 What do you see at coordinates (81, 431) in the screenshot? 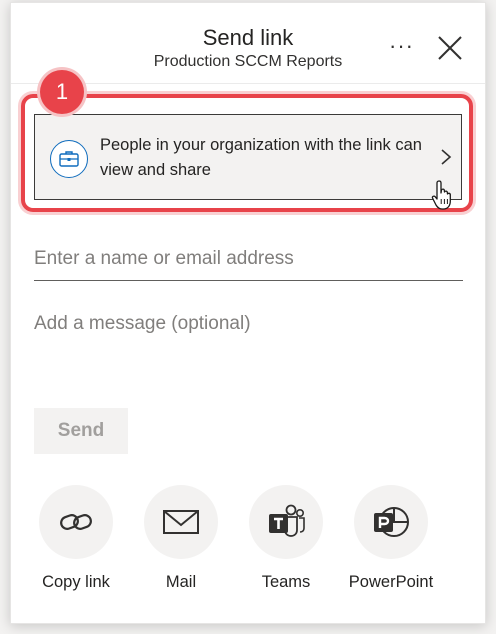
I see `send-button: Send` at bounding box center [81, 431].